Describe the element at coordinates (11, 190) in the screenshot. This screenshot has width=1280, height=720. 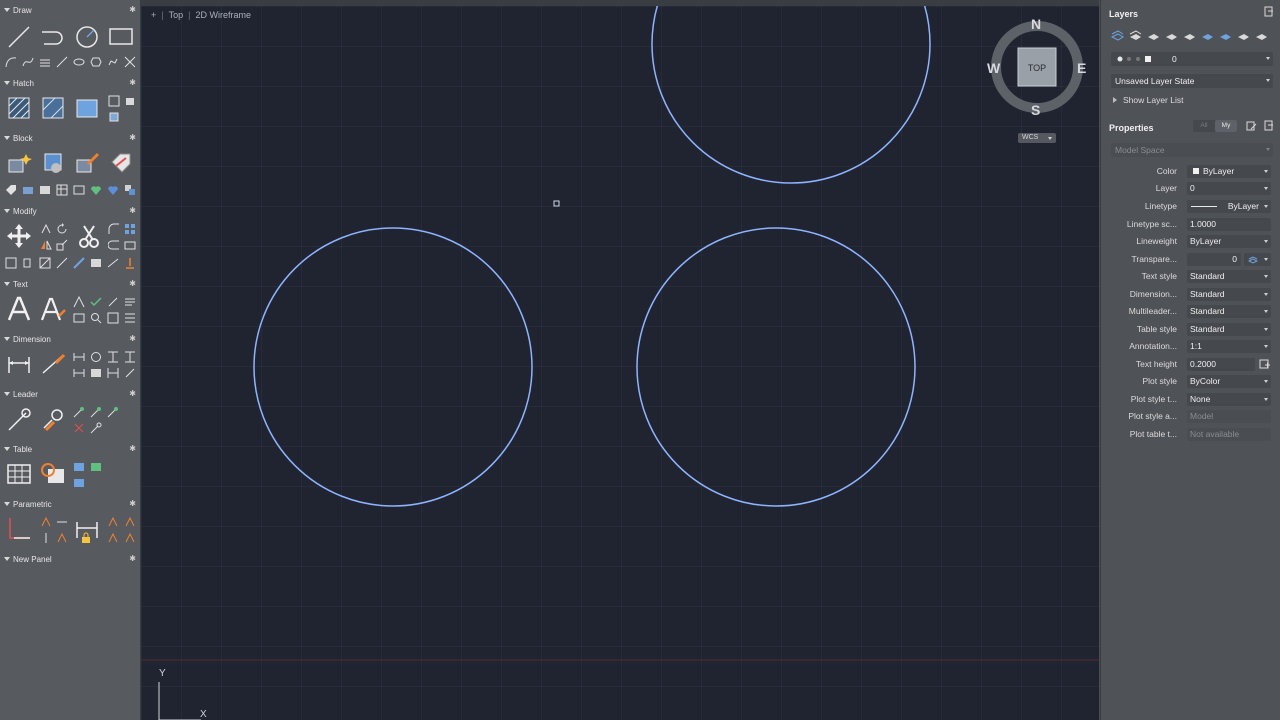
I see `attribute-tag-icon` at that location.